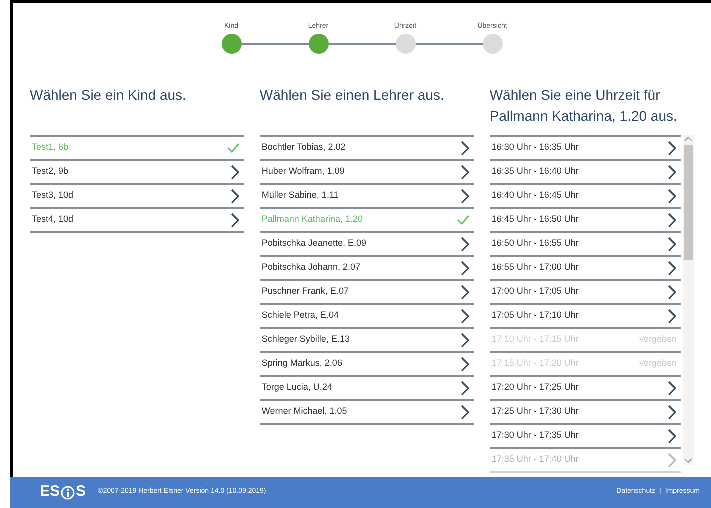  I want to click on list-item: Torge Lucia, U.24, so click(367, 389).